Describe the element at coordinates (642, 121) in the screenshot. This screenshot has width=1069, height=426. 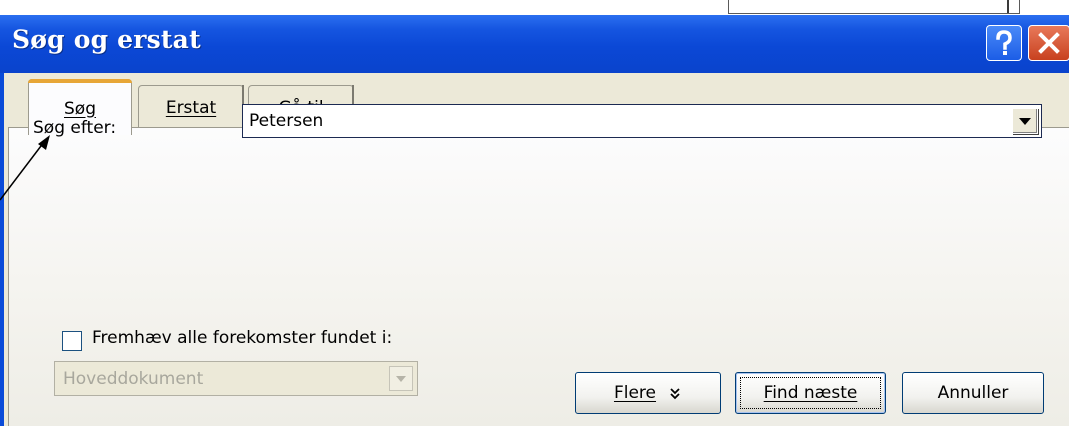
I see `search-input: Petersen` at that location.